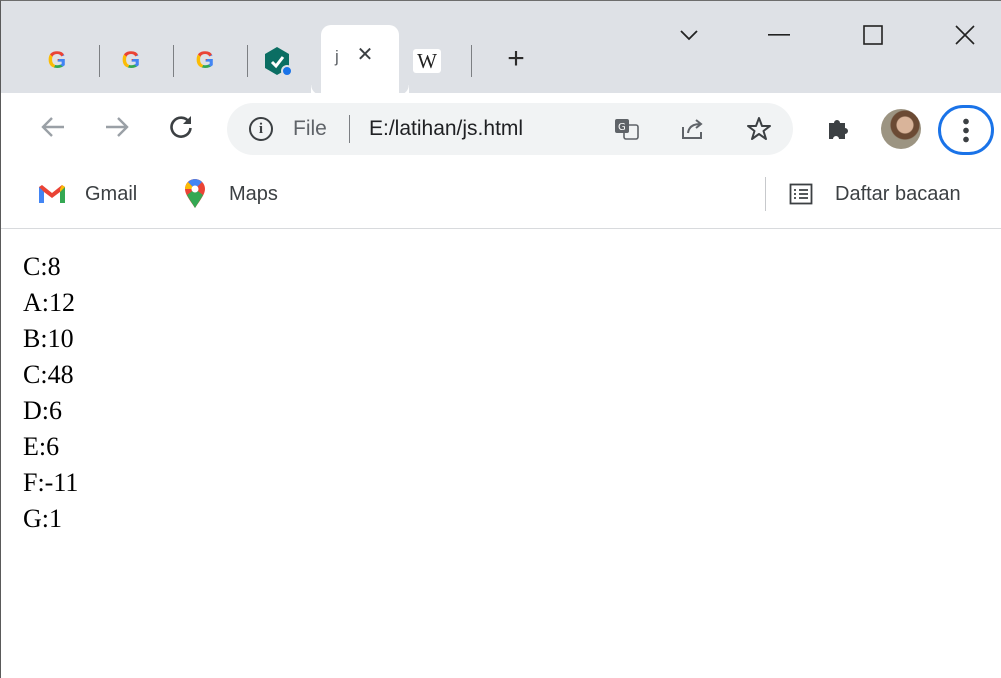 Image resolution: width=1001 pixels, height=678 pixels. I want to click on back-button, so click(53, 127).